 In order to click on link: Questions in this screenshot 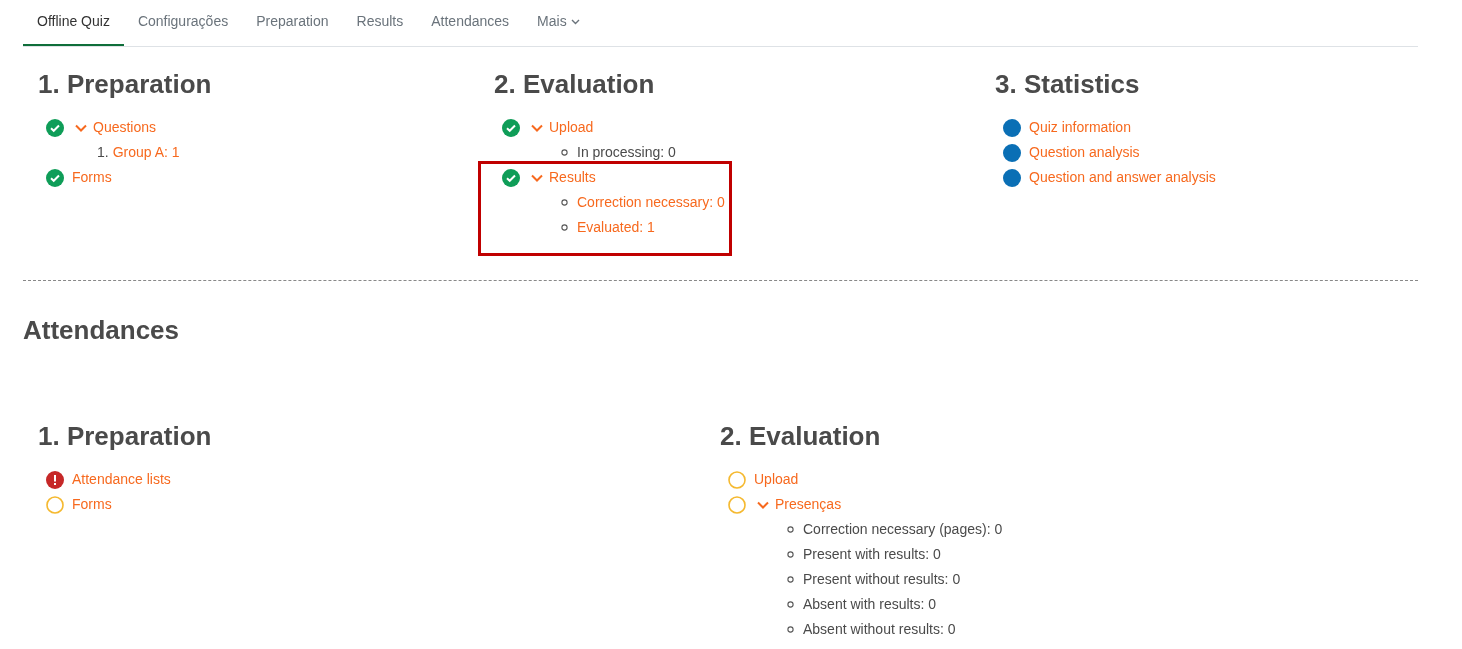, I will do `click(125, 127)`.